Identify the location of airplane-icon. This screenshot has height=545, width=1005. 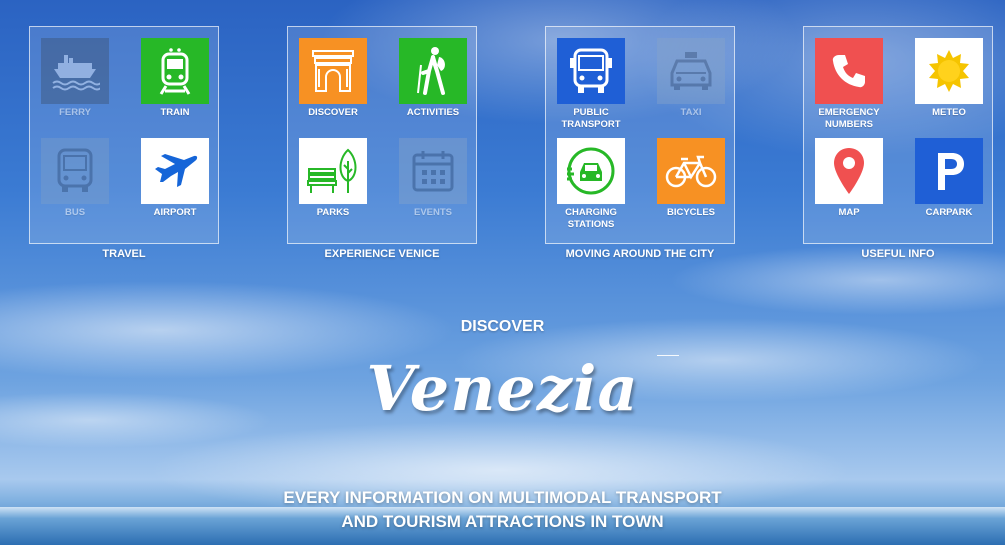
(175, 171).